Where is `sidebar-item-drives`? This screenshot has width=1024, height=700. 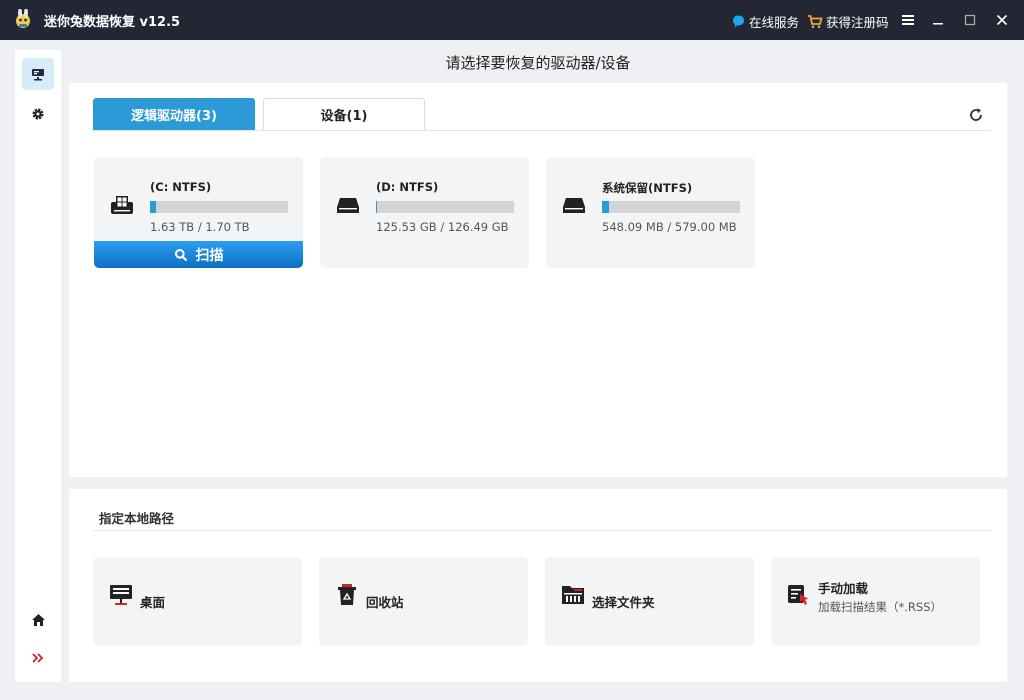
sidebar-item-drives is located at coordinates (38, 74).